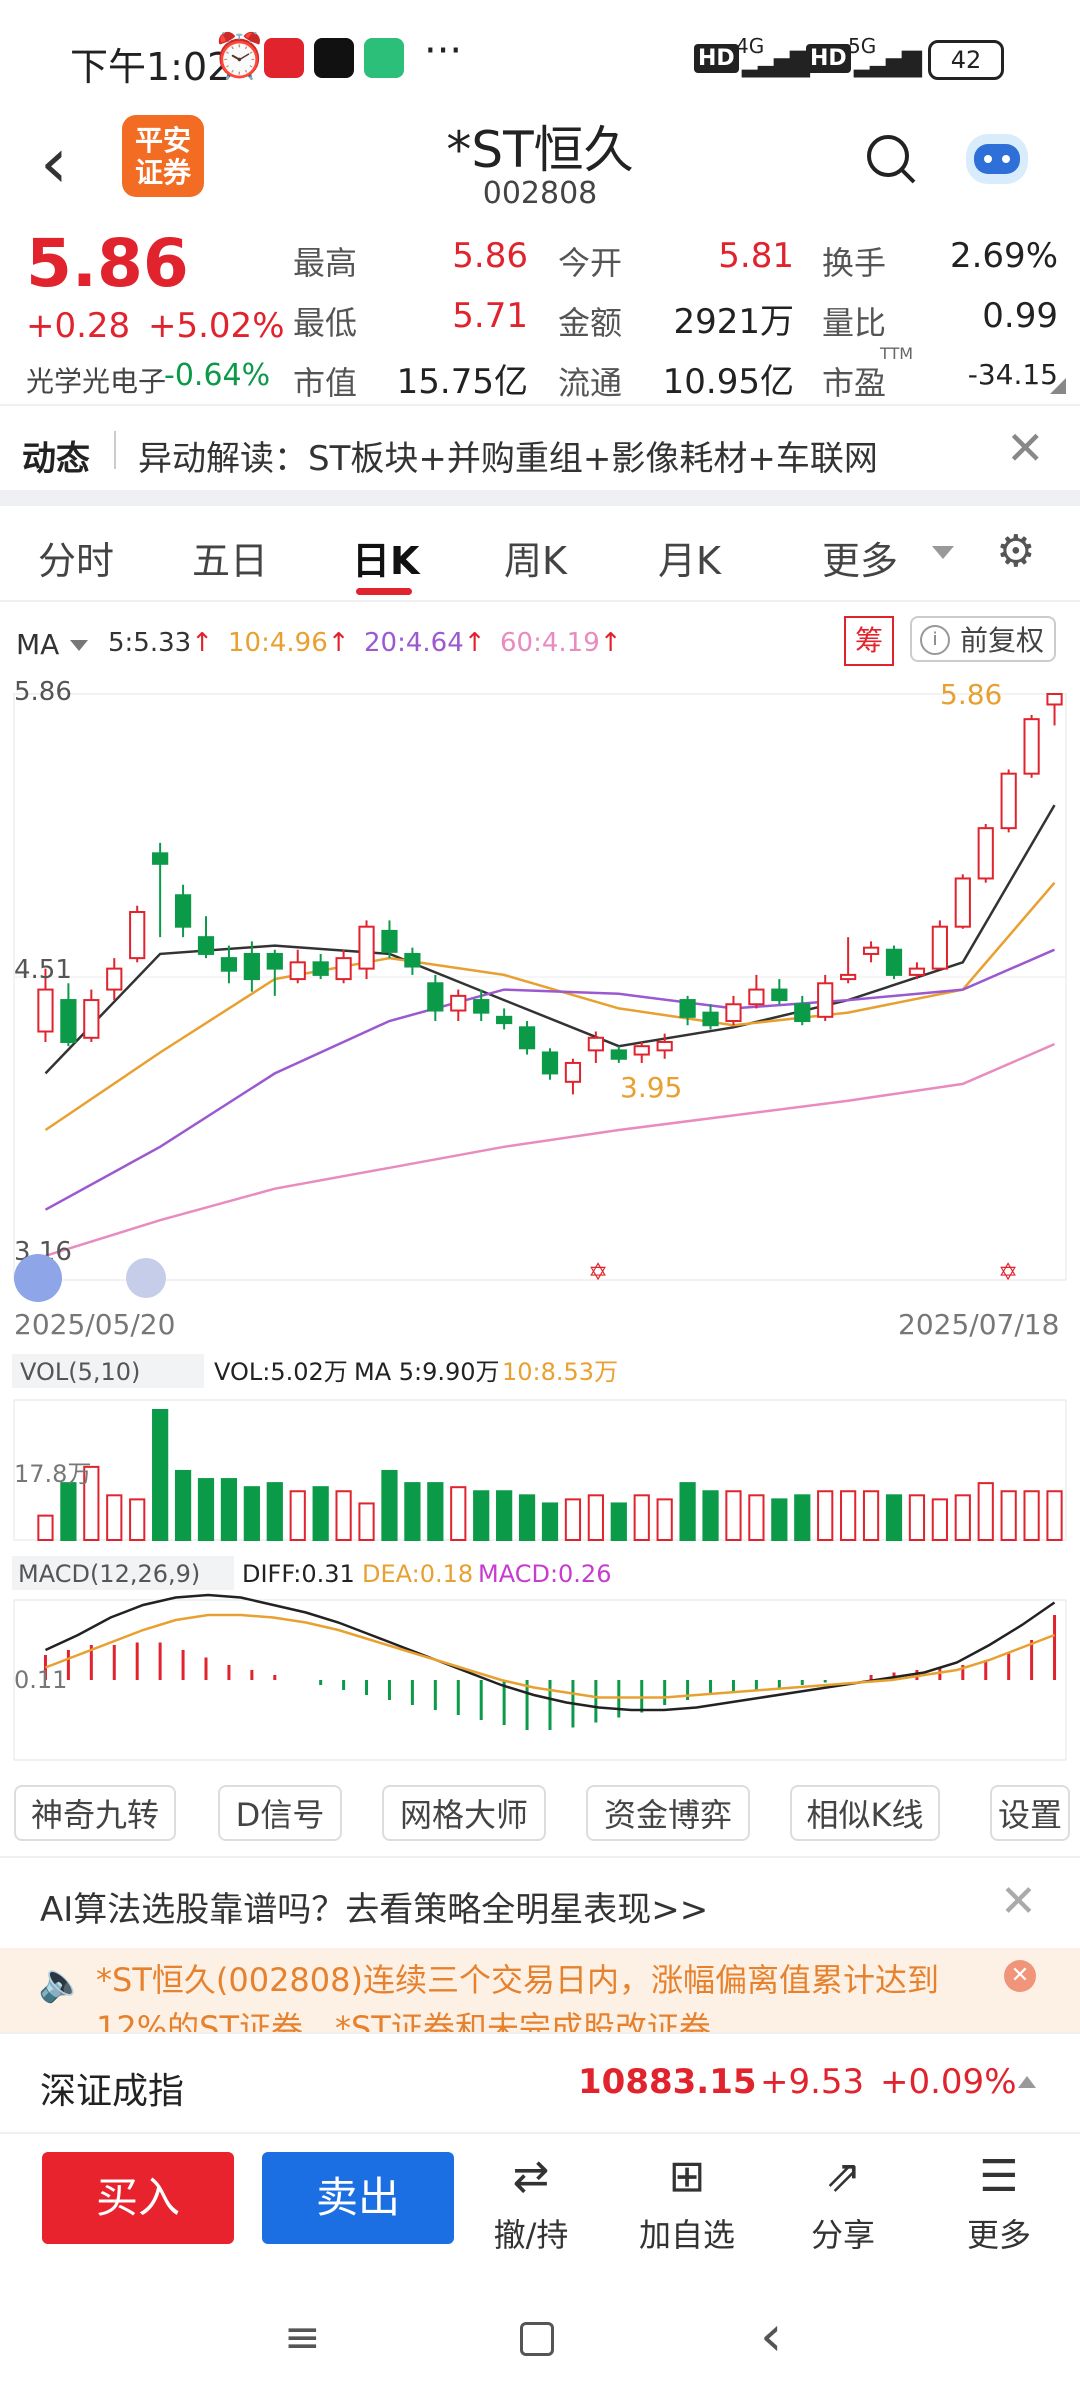  I want to click on sell-button: 卖出, so click(358, 2198).